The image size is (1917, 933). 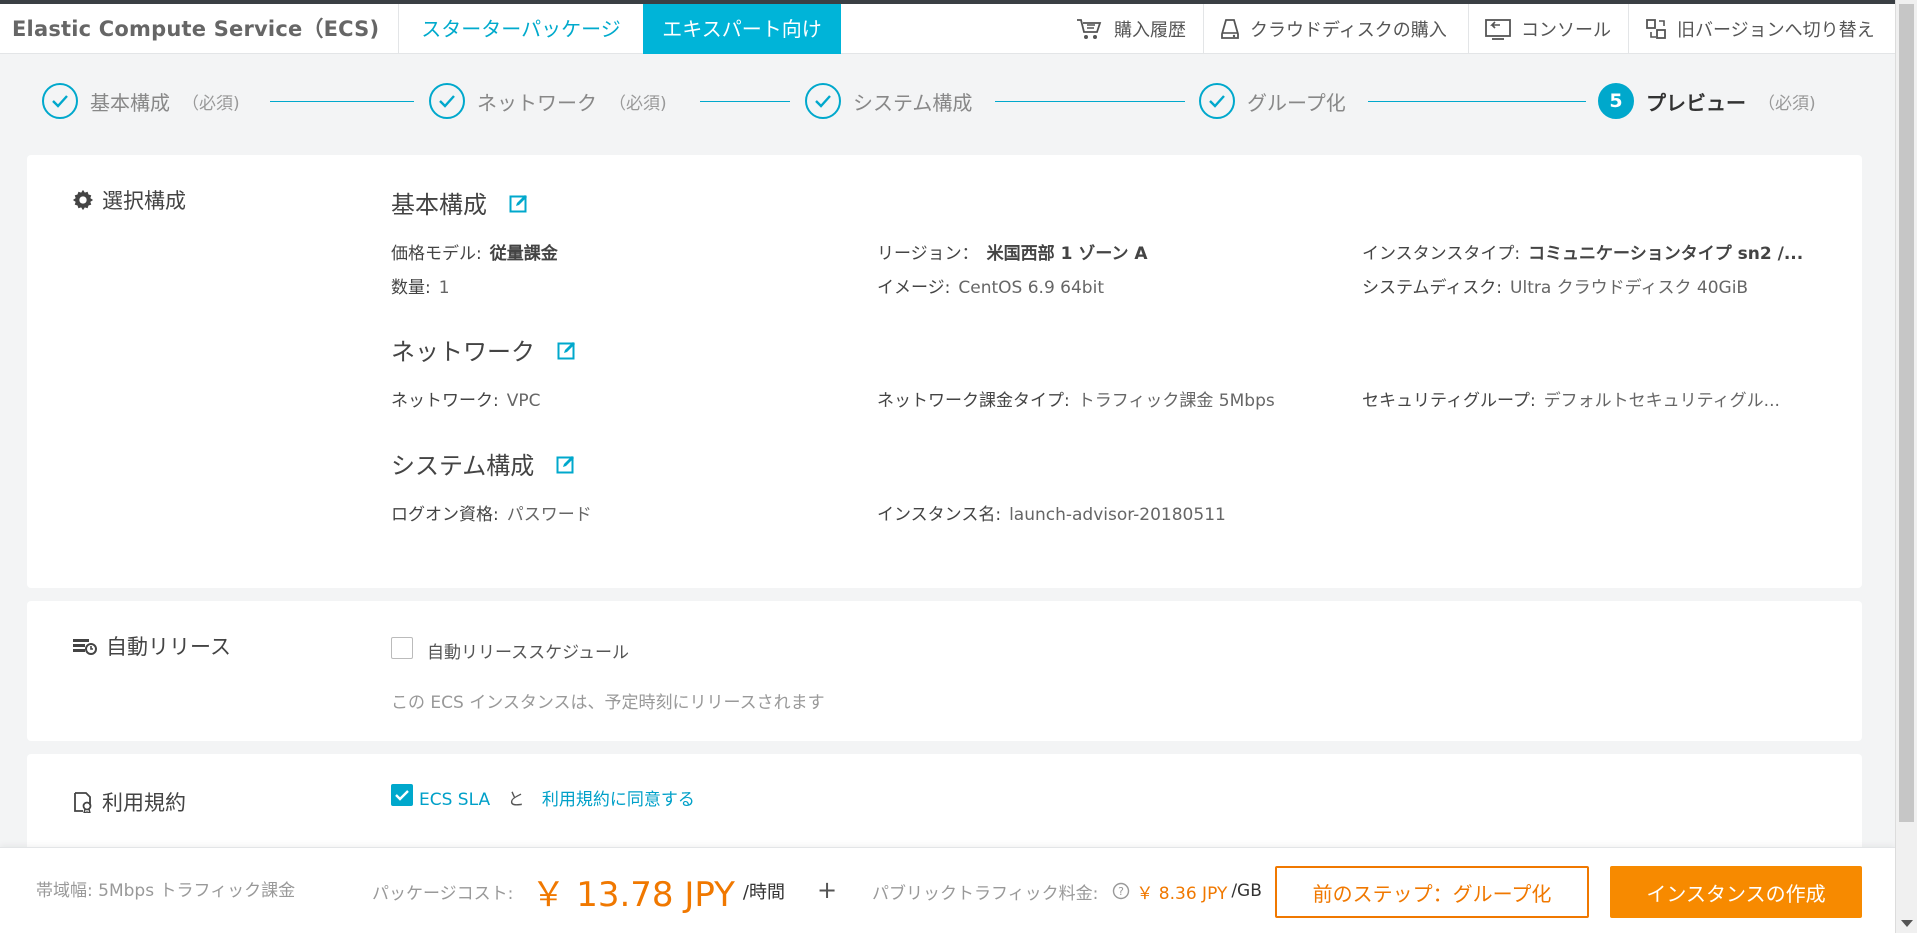 I want to click on image-value: CentOS 6.9 64bit, so click(x=1031, y=288).